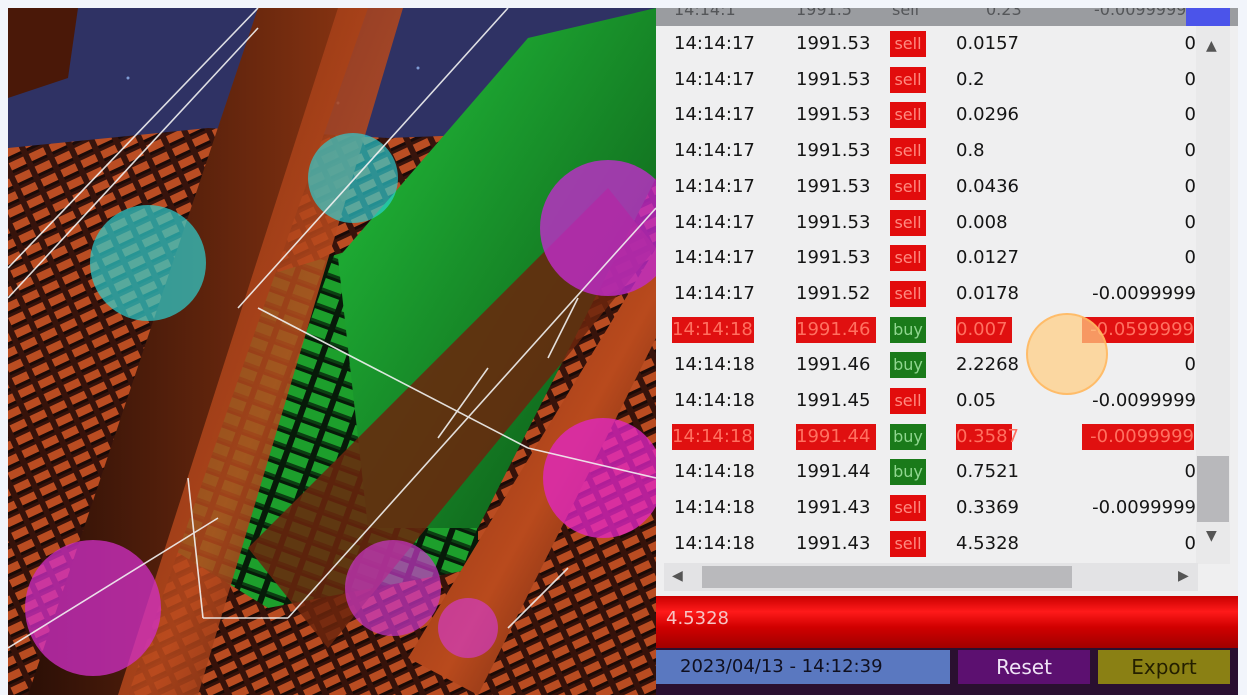  I want to click on vertical-scroll-thumb, so click(1213, 489).